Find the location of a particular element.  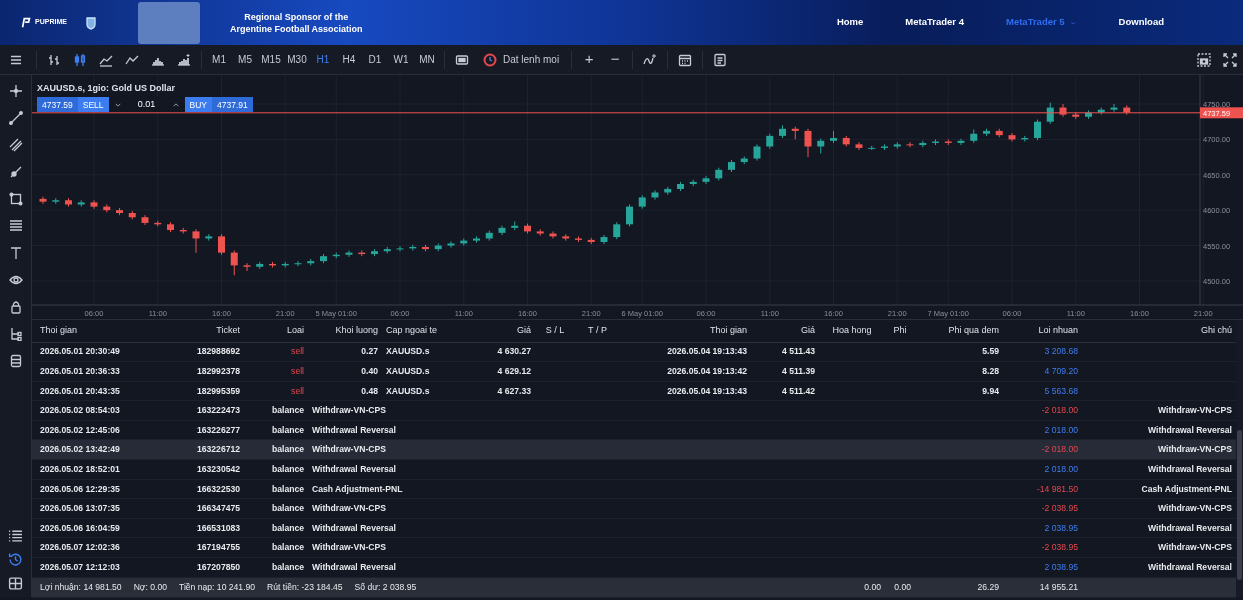

column-header: Cap ngoai te is located at coordinates (431, 331).